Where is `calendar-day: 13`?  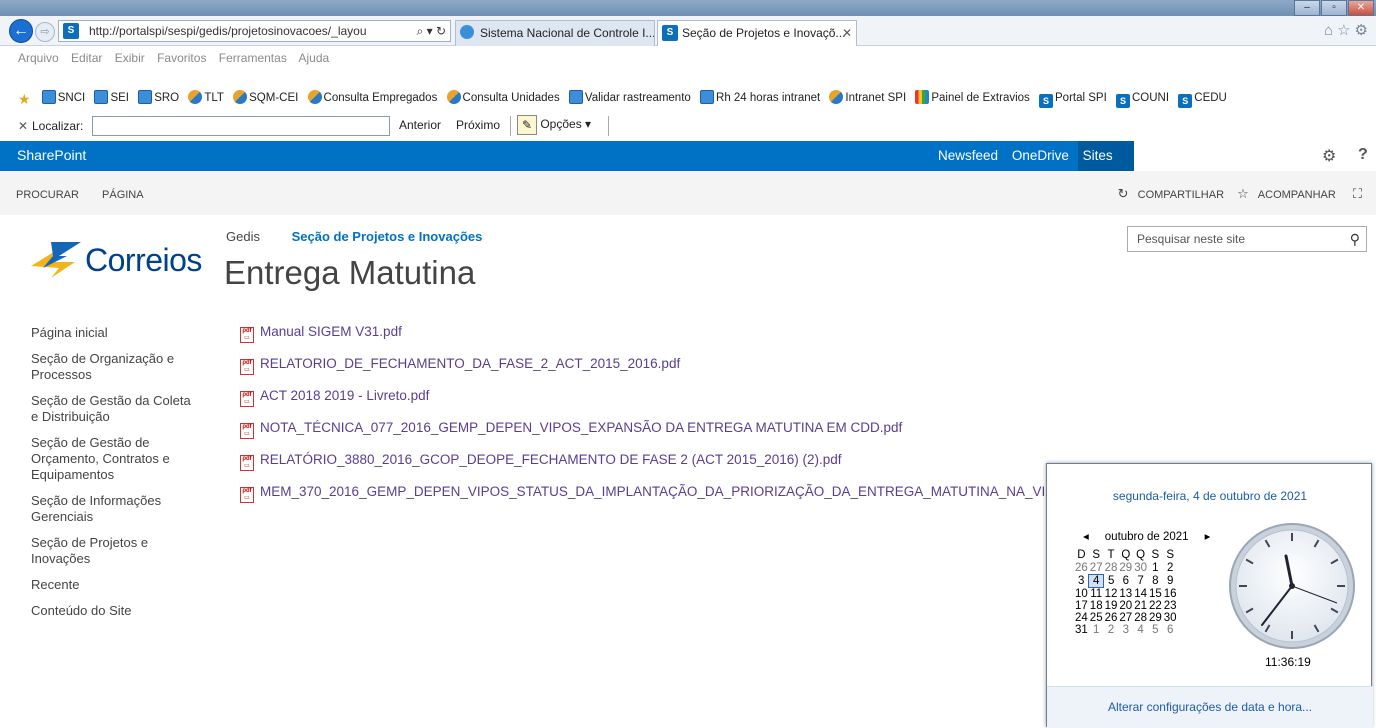 calendar-day: 13 is located at coordinates (1125, 594).